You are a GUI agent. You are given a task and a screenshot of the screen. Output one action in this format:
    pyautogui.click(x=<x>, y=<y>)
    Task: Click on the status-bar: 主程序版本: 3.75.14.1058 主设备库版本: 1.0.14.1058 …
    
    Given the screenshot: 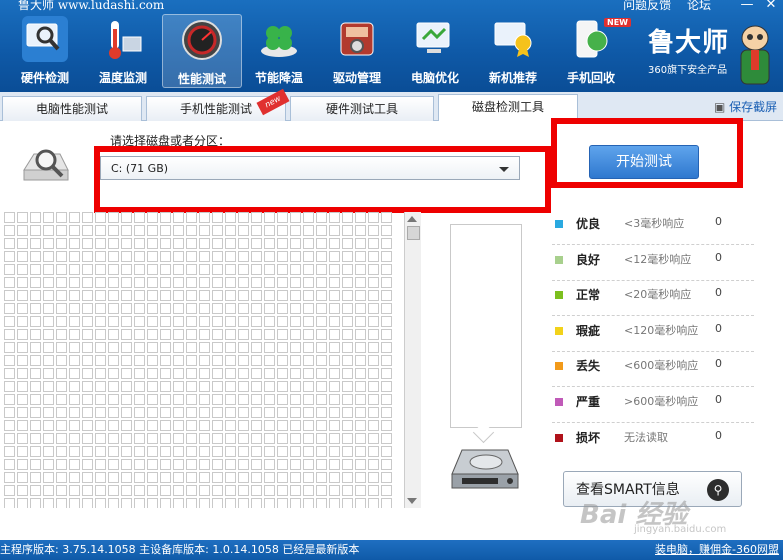 What is the action you would take?
    pyautogui.click(x=391, y=550)
    